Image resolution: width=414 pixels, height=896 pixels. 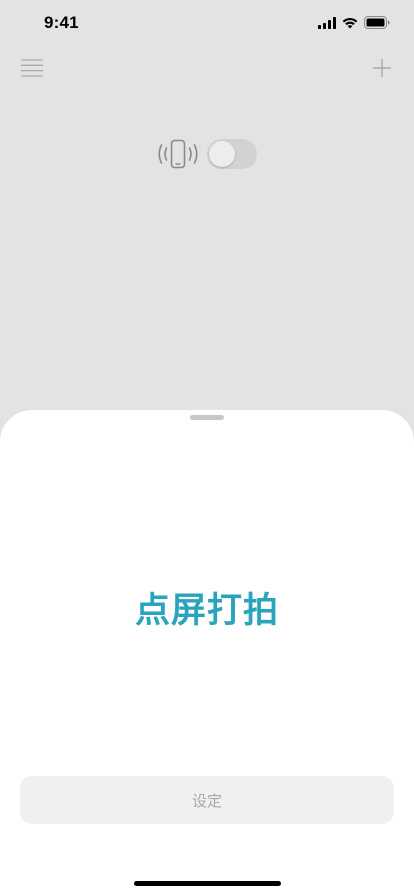 What do you see at coordinates (61, 22) in the screenshot?
I see `status-time: 9:41` at bounding box center [61, 22].